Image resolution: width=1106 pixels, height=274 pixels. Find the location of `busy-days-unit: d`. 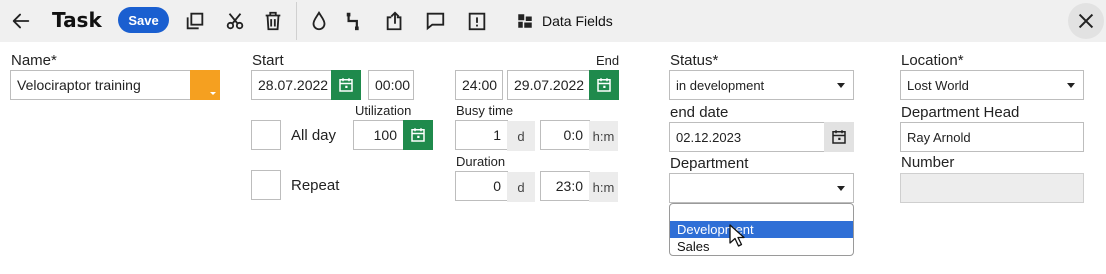

busy-days-unit: d is located at coordinates (521, 136).